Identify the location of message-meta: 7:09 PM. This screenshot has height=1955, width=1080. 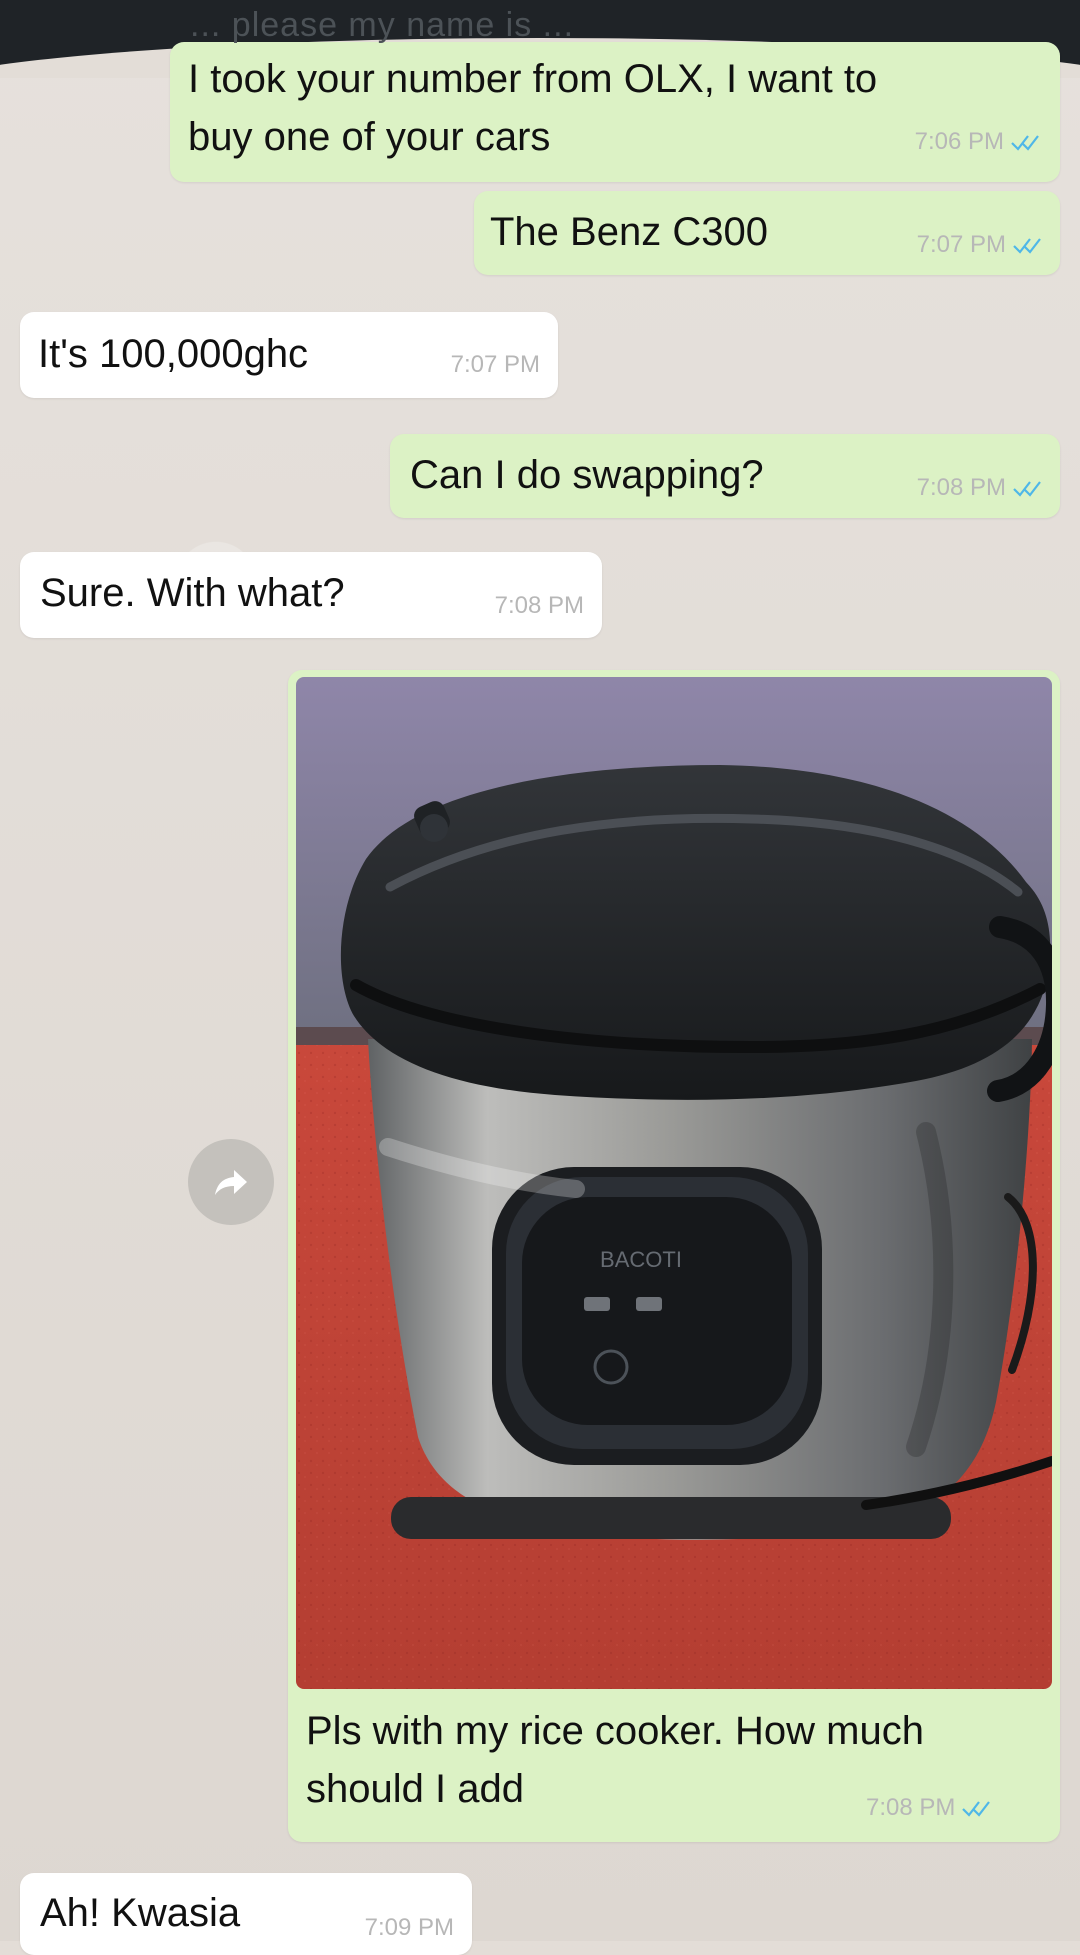
(409, 1928).